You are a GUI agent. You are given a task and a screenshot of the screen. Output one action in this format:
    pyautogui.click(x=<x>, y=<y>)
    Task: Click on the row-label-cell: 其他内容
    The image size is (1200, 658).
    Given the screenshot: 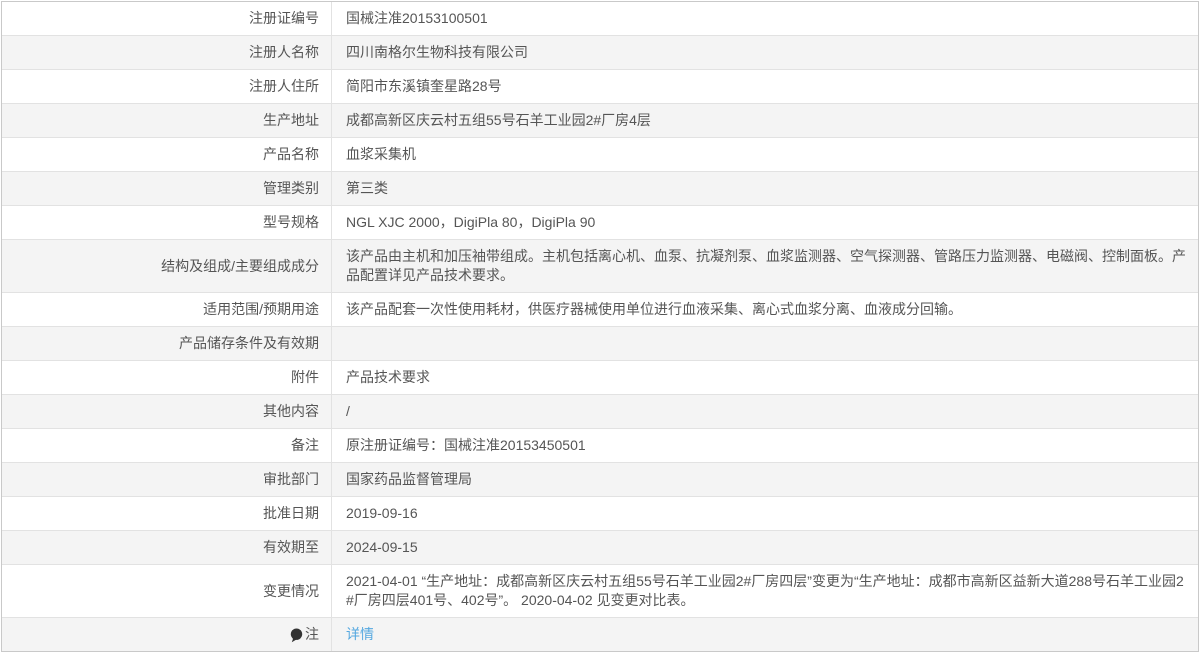 What is the action you would take?
    pyautogui.click(x=167, y=411)
    